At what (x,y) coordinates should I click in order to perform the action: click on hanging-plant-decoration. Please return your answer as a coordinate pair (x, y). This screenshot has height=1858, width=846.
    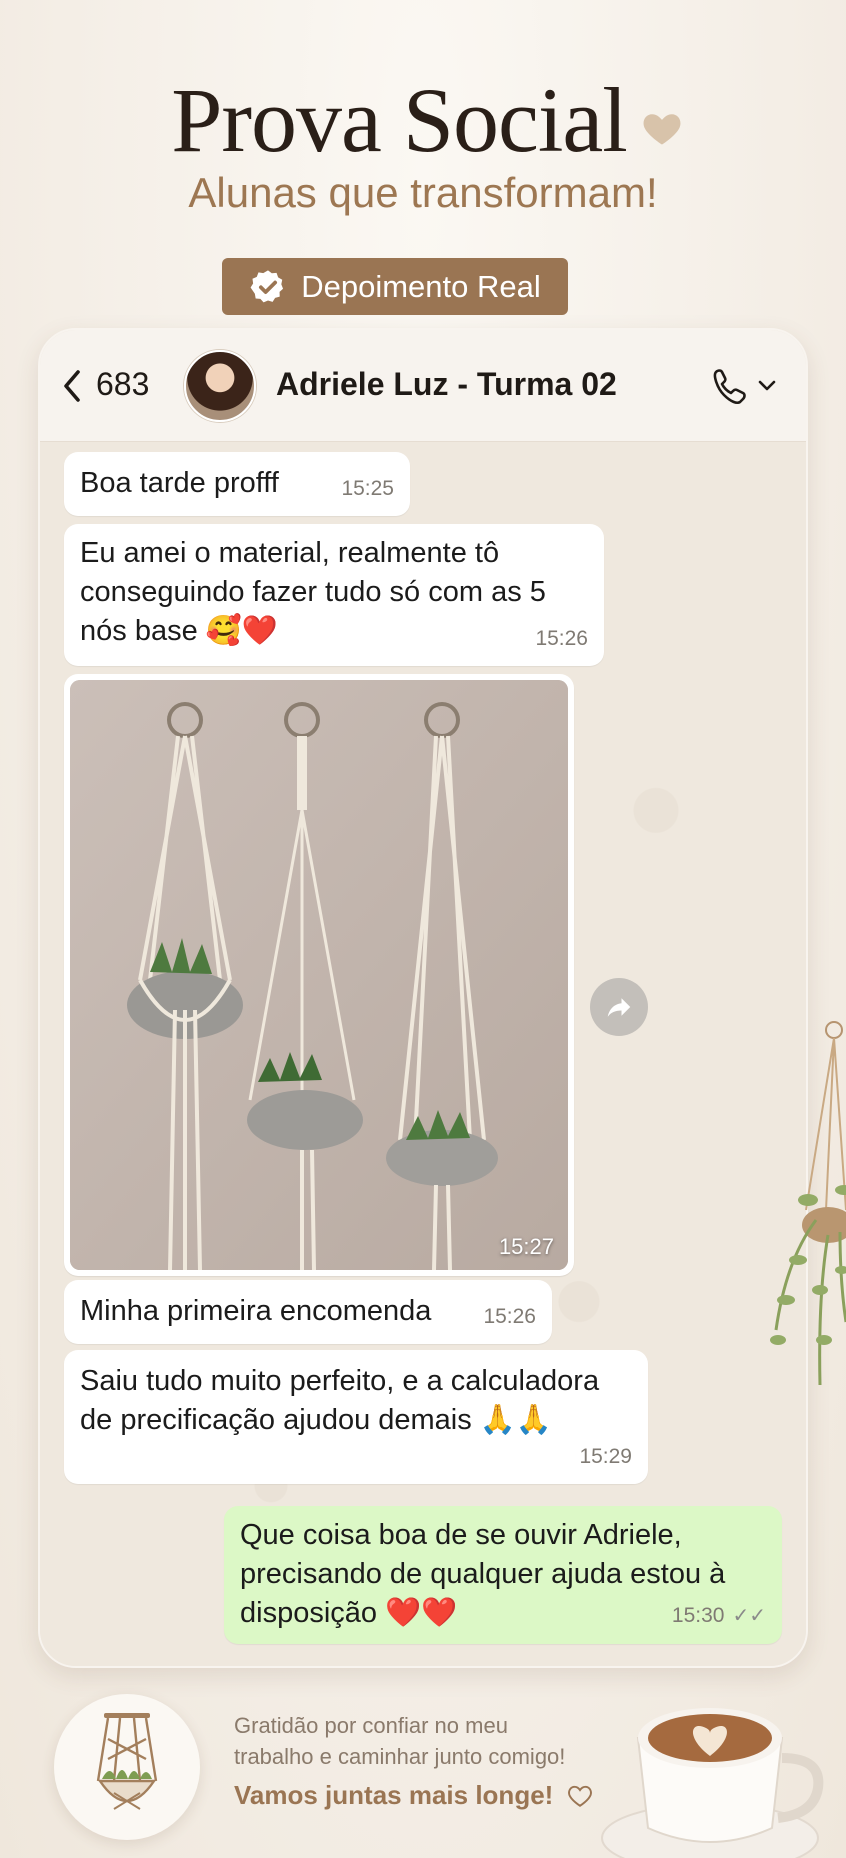
    Looking at the image, I should click on (808, 1203).